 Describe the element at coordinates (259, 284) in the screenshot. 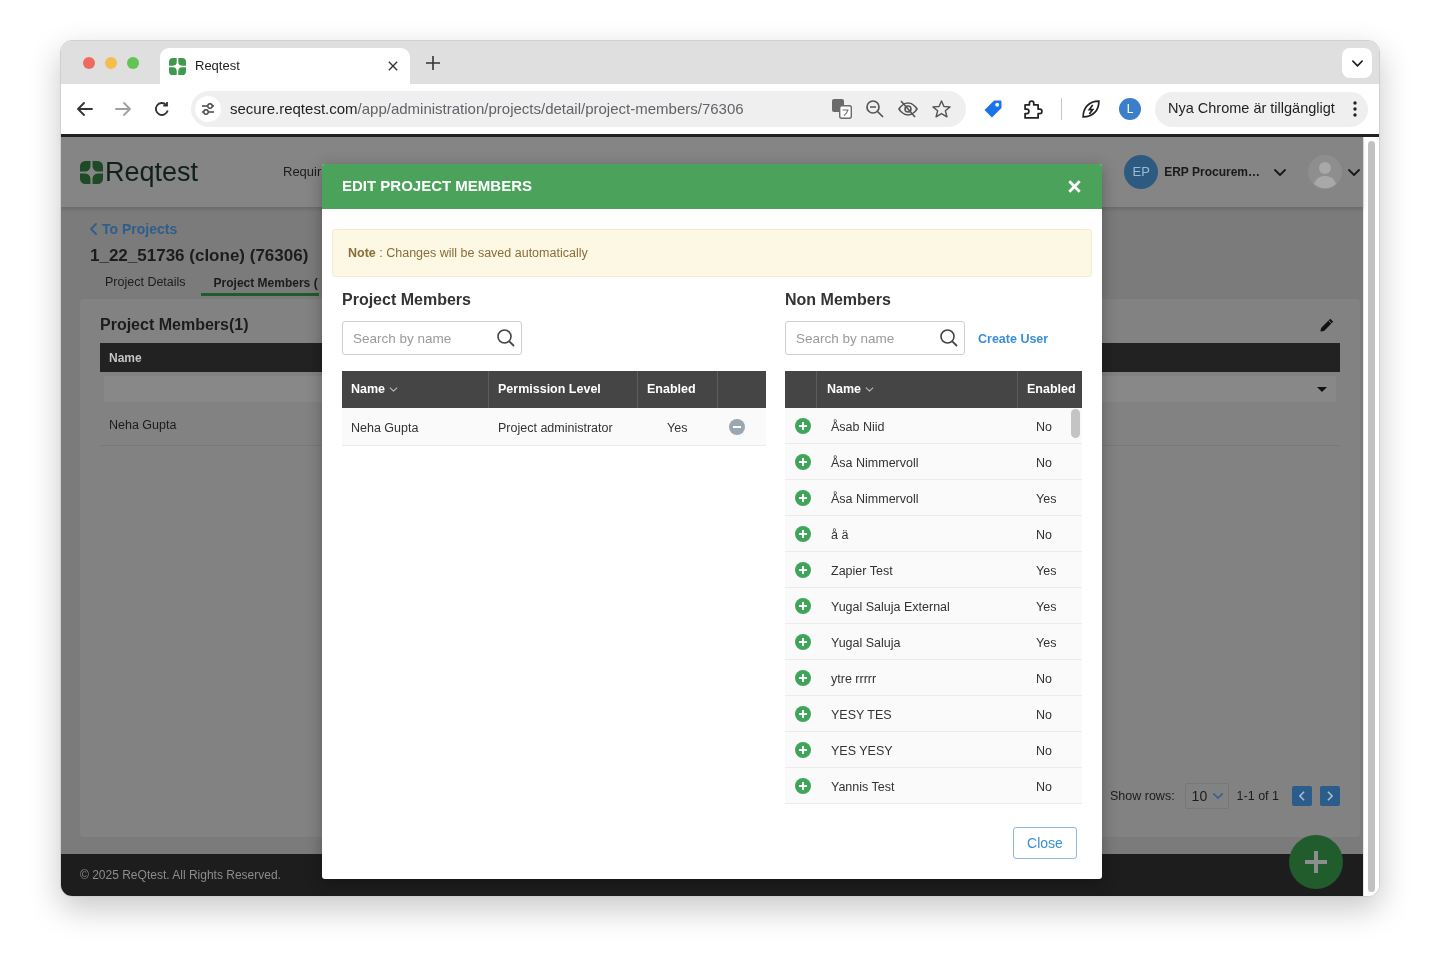

I see `tab: Project Members (` at that location.